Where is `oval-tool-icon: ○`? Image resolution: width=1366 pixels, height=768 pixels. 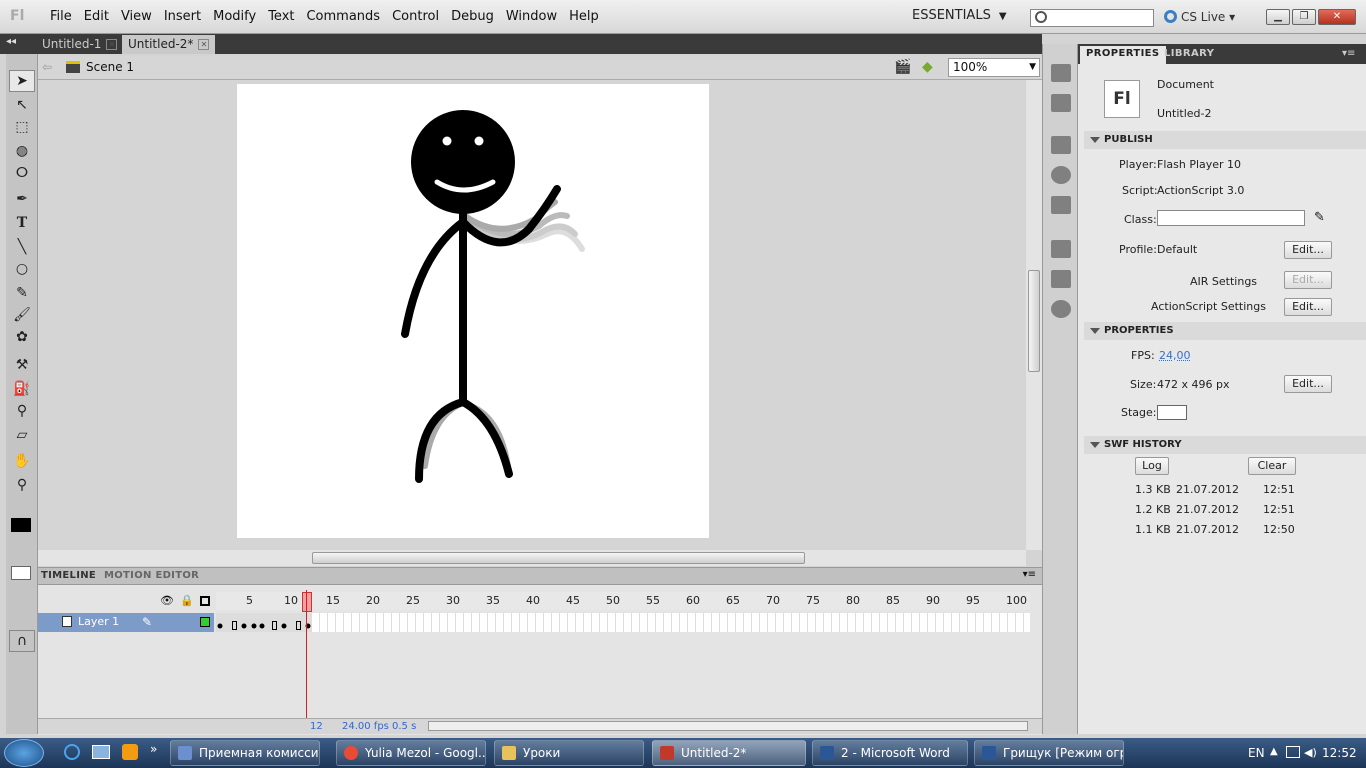 oval-tool-icon: ○ is located at coordinates (22, 269).